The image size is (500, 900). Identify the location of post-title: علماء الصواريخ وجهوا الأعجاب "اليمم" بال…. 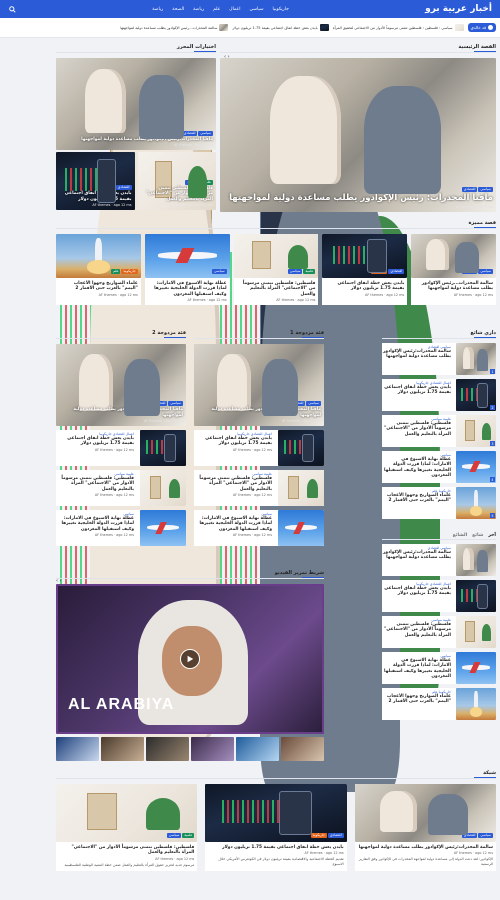
(98, 286).